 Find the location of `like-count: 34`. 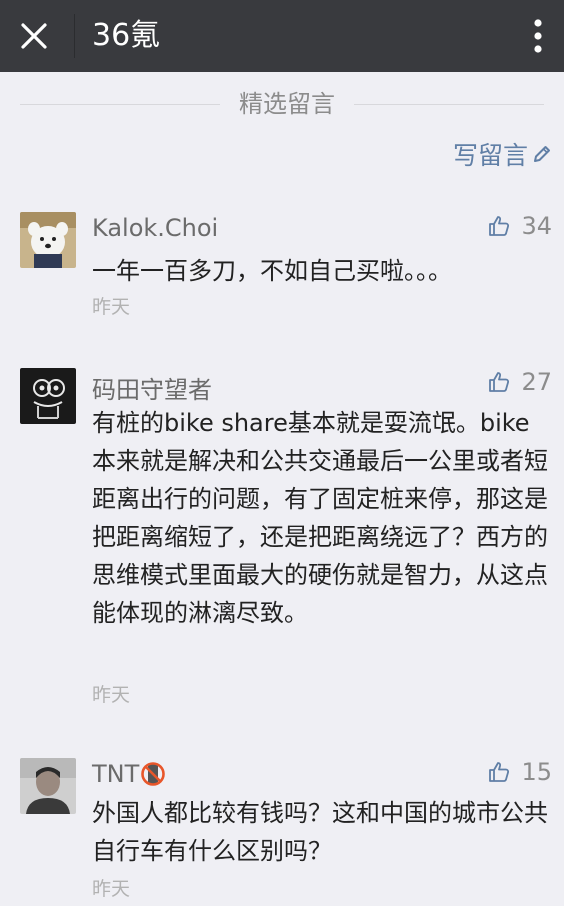

like-count: 34 is located at coordinates (536, 226).